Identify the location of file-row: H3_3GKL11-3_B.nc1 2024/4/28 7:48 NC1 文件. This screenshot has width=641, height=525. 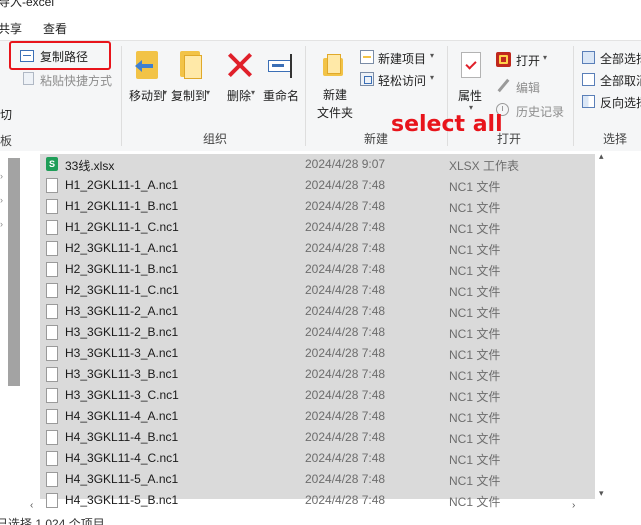
(317, 374).